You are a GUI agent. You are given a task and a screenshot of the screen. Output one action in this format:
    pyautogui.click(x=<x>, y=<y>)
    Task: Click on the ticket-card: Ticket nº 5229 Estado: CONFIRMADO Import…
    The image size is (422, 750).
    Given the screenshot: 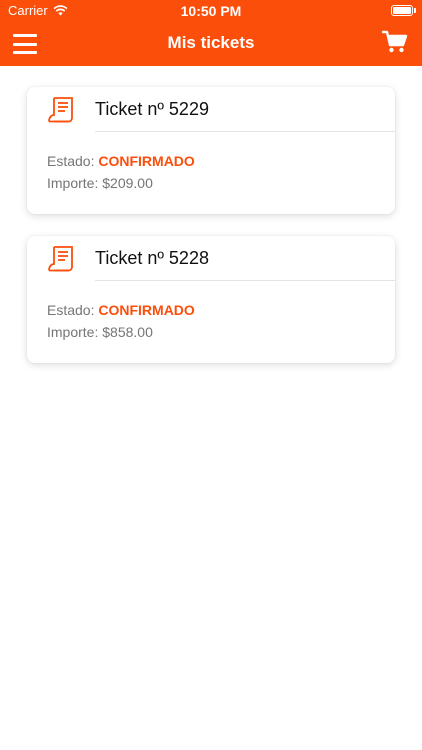 What is the action you would take?
    pyautogui.click(x=211, y=150)
    